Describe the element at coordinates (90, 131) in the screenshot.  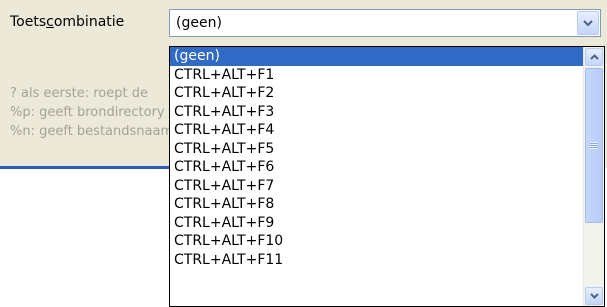
I see `hint-line-3: %n: geeft bestandsnaam` at that location.